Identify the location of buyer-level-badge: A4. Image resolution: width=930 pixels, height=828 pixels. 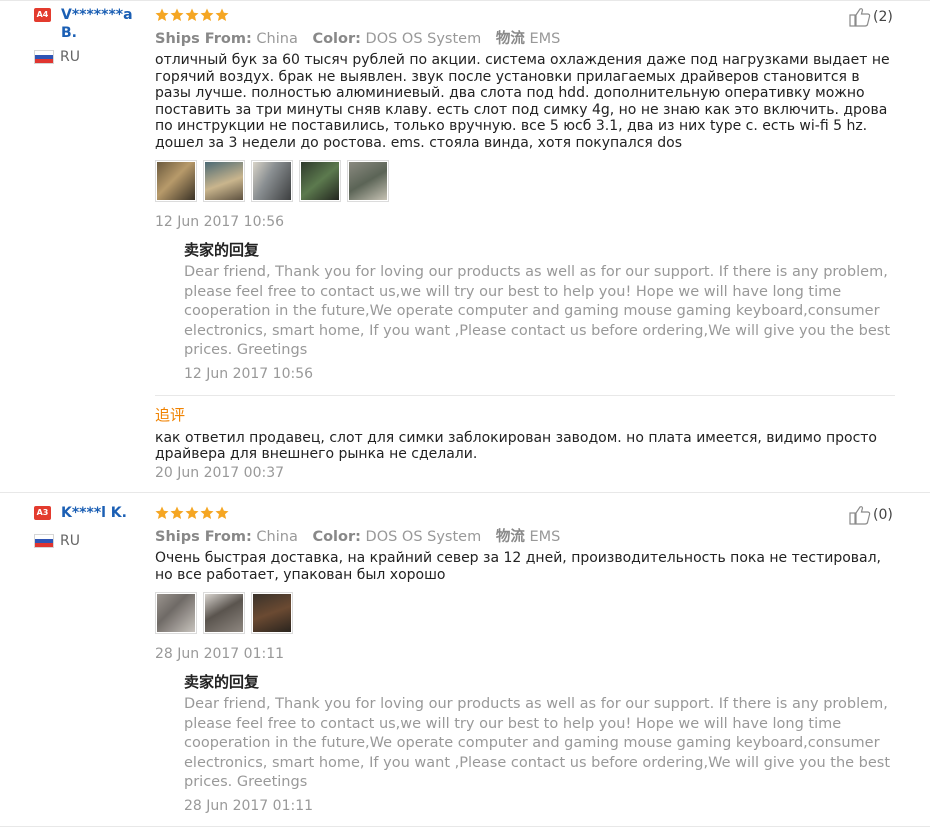
(42, 15).